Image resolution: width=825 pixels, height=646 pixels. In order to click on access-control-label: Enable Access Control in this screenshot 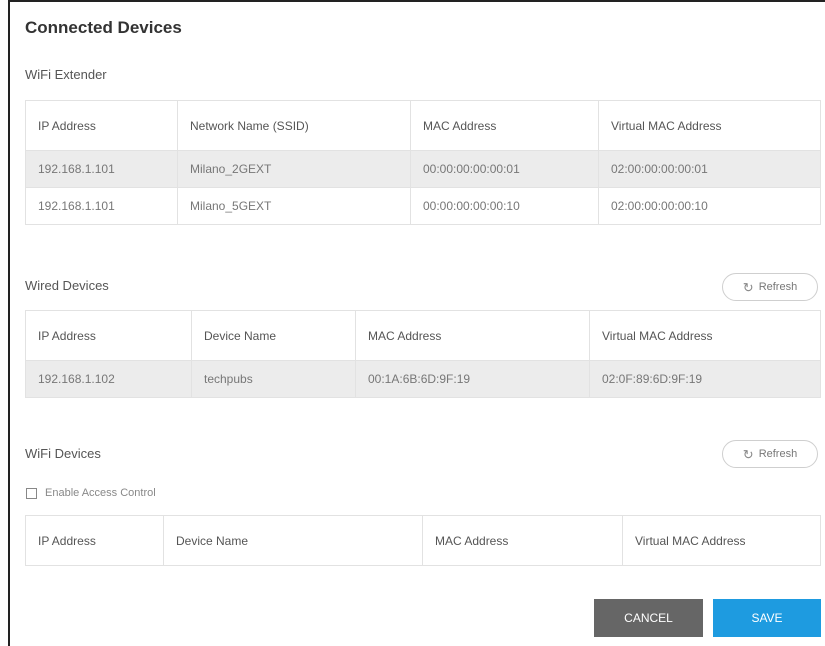, I will do `click(100, 493)`.